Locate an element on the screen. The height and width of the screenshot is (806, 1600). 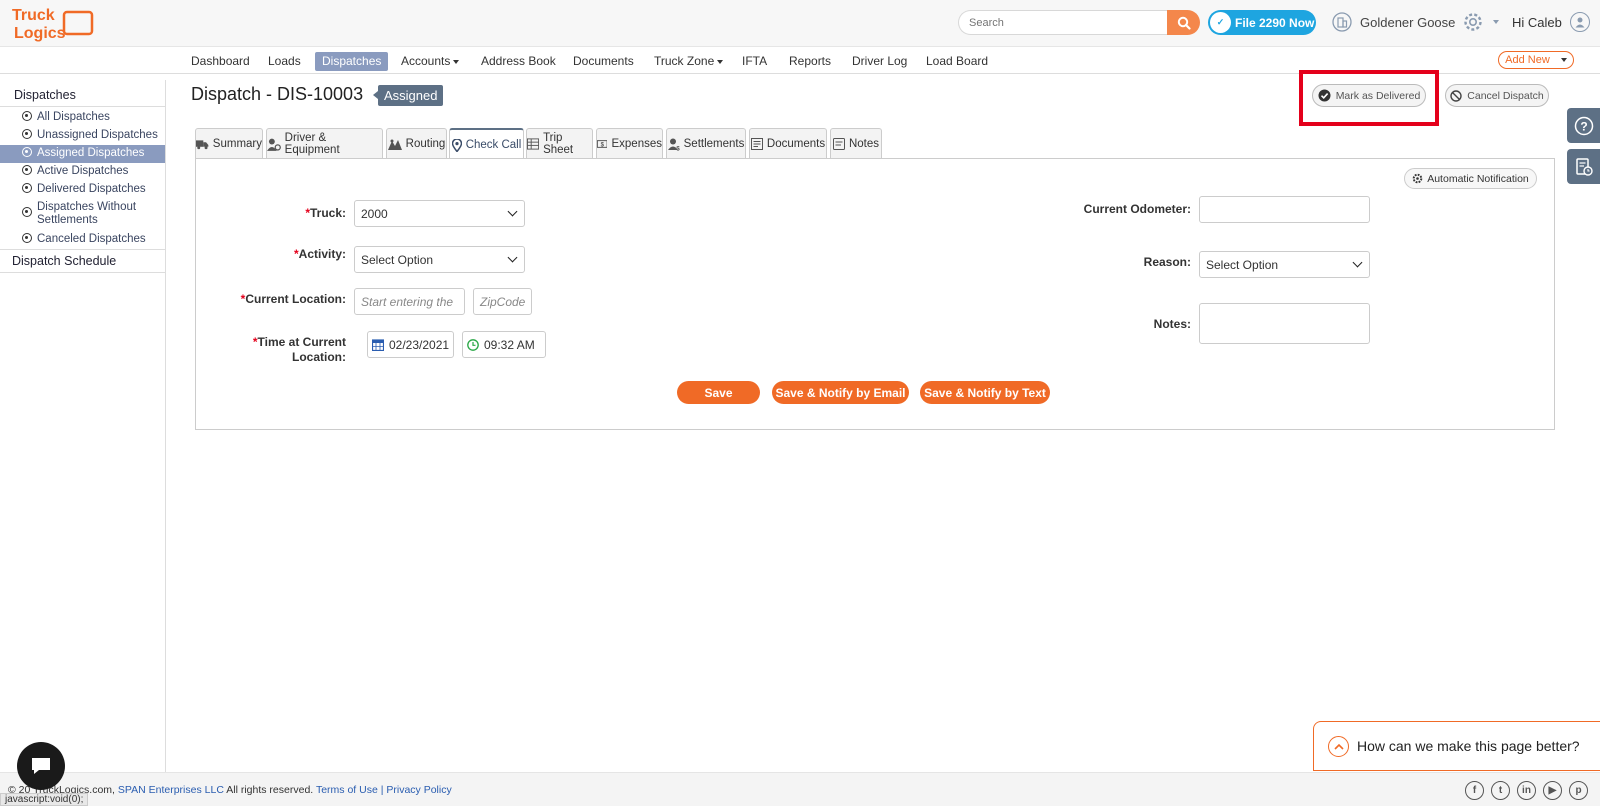
mark-as-delivered-label: Mark as Delivered is located at coordinates (1378, 95).